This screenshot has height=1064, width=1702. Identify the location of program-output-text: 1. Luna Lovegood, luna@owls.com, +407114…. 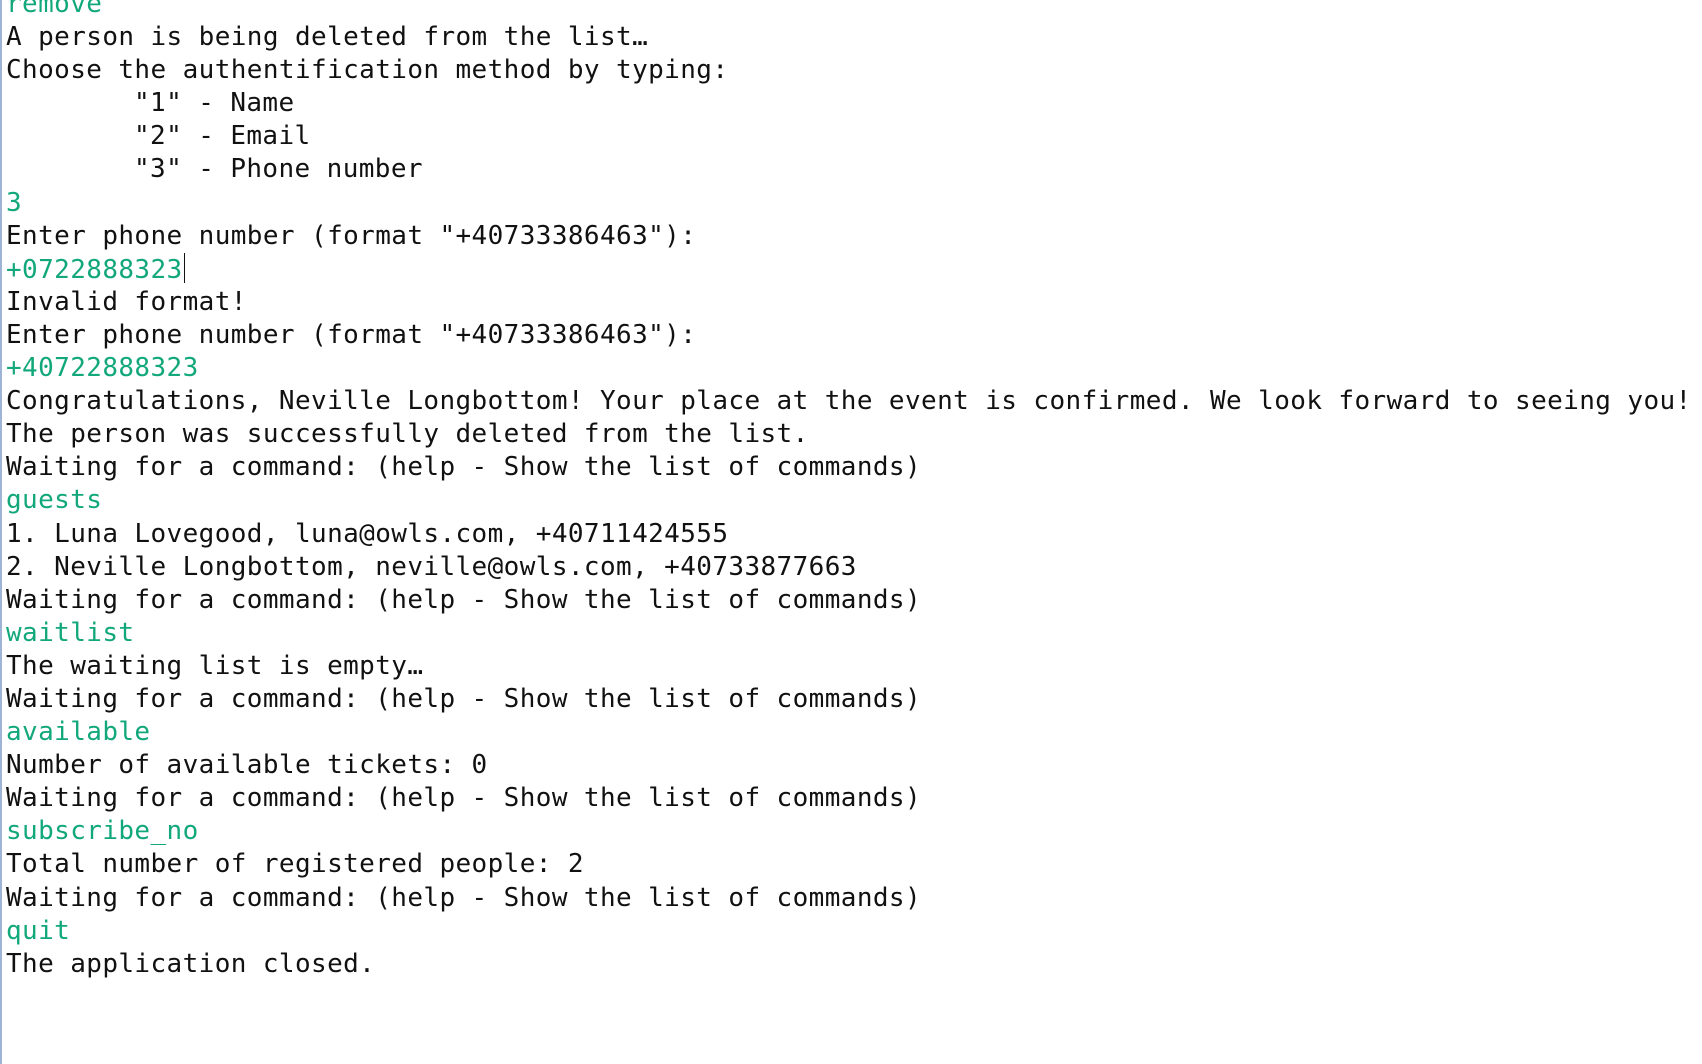
(367, 533).